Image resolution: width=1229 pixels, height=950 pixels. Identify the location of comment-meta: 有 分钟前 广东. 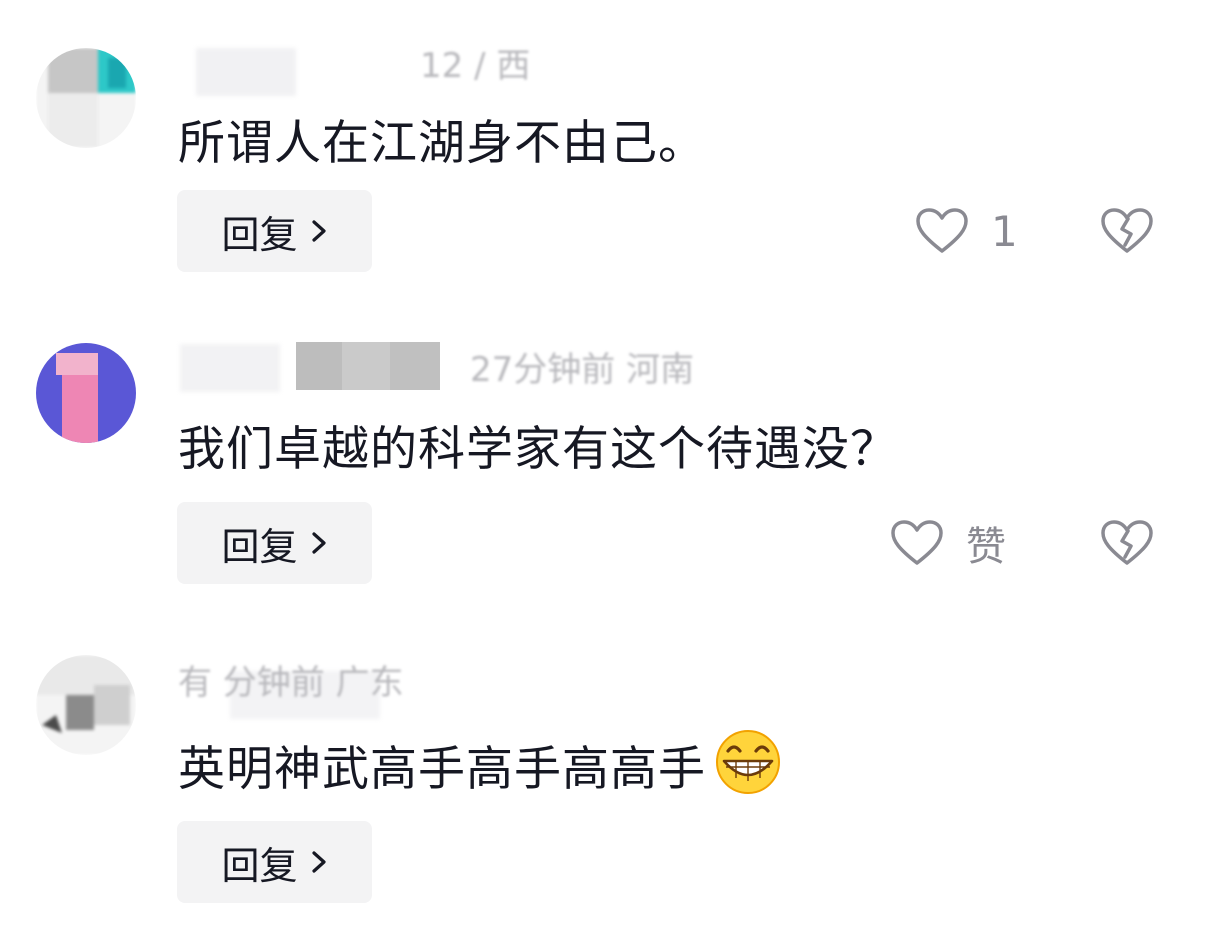
(291, 683).